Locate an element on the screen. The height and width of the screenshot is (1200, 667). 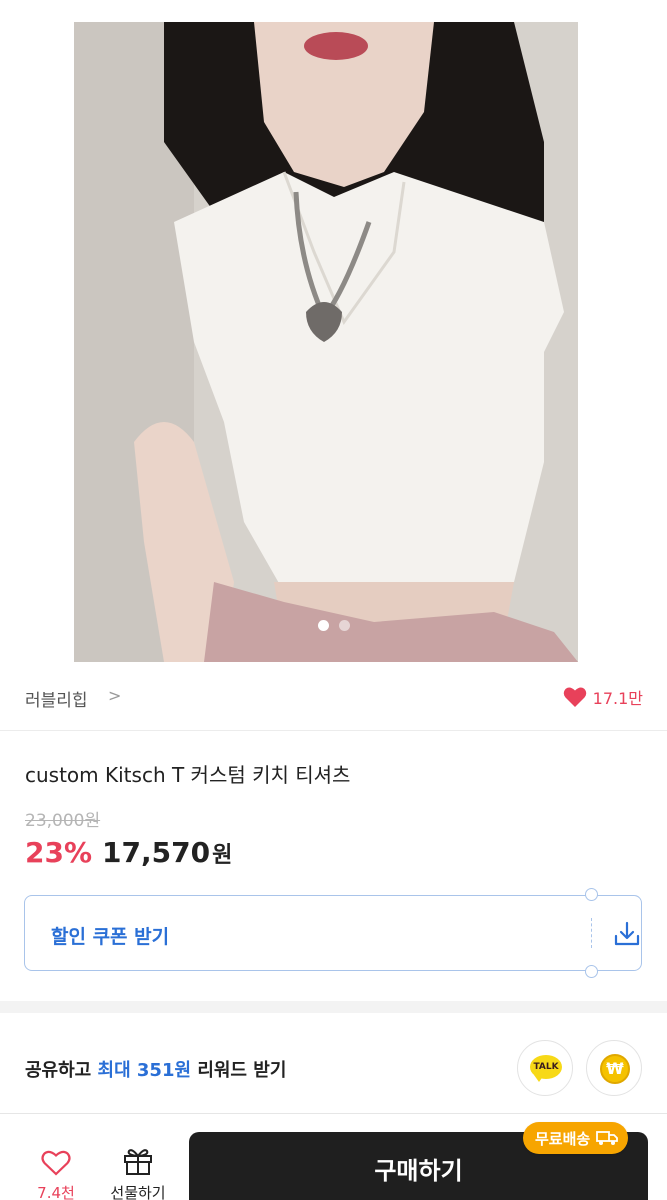
wishlist-count: 17.1만 is located at coordinates (617, 698).